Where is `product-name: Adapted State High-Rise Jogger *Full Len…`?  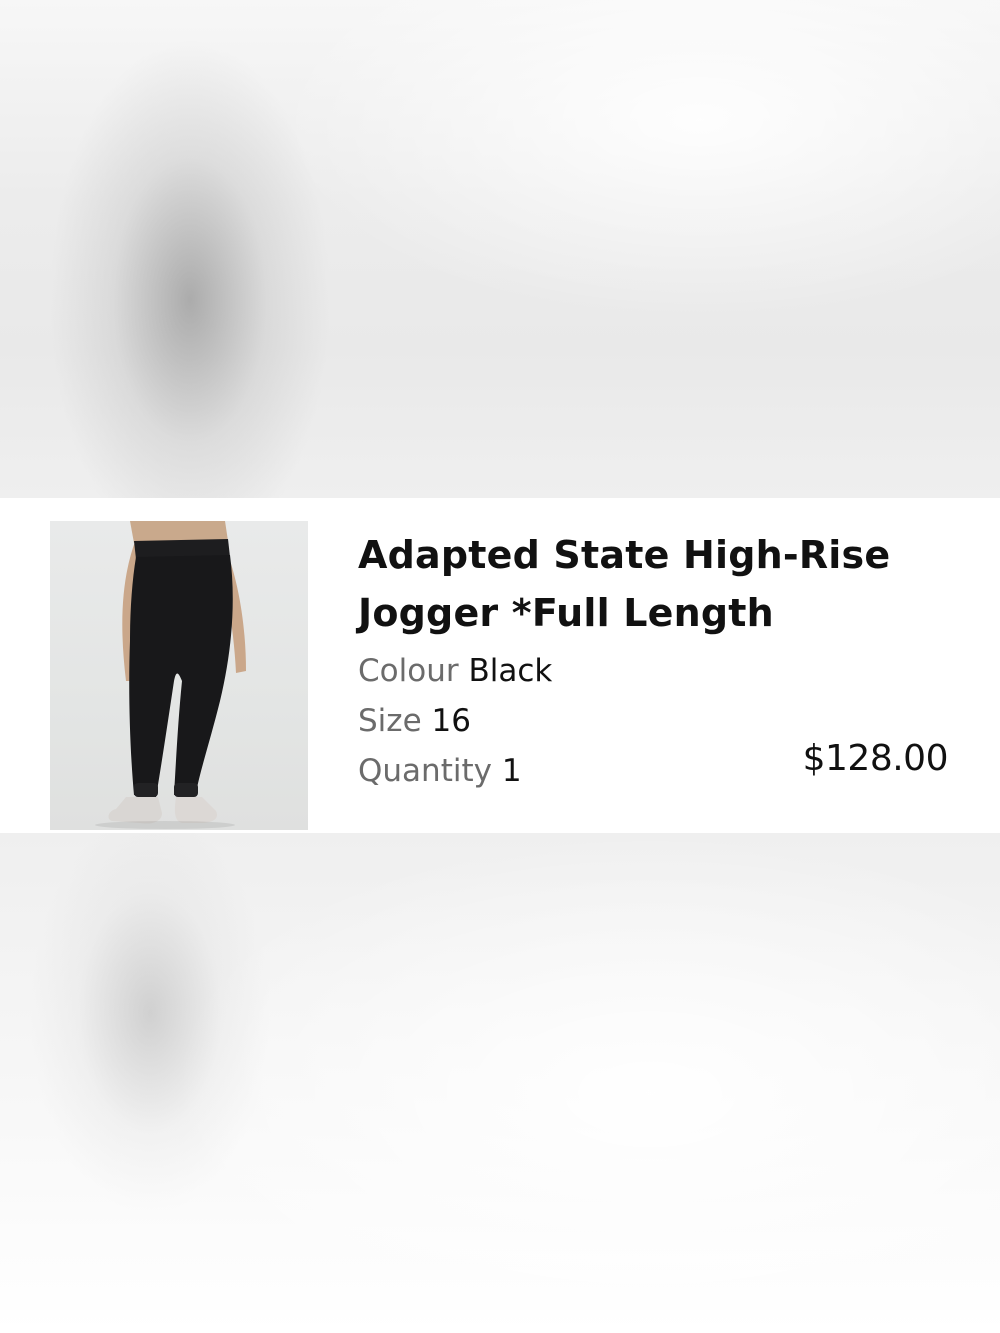
product-name: Adapted State High-Rise Jogger *Full Len… is located at coordinates (658, 584).